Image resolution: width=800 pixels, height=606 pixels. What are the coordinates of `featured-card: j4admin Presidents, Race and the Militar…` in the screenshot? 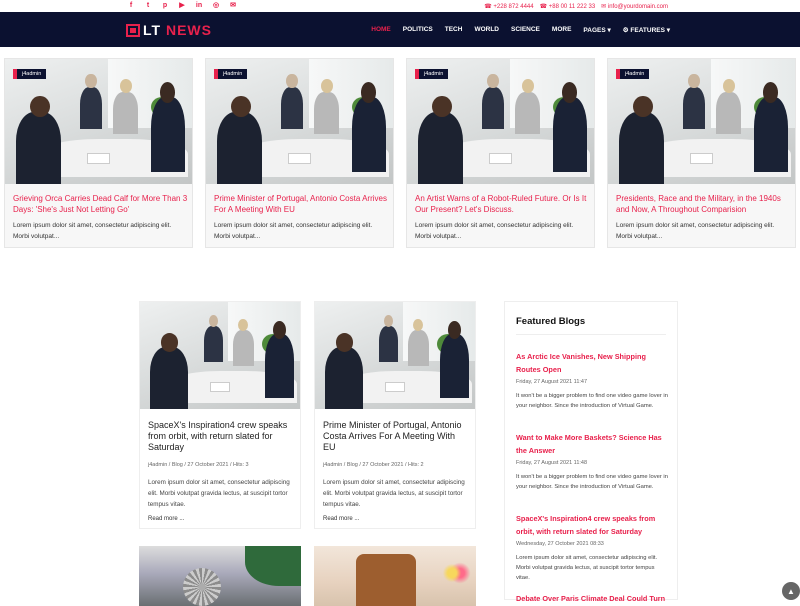 It's located at (701, 153).